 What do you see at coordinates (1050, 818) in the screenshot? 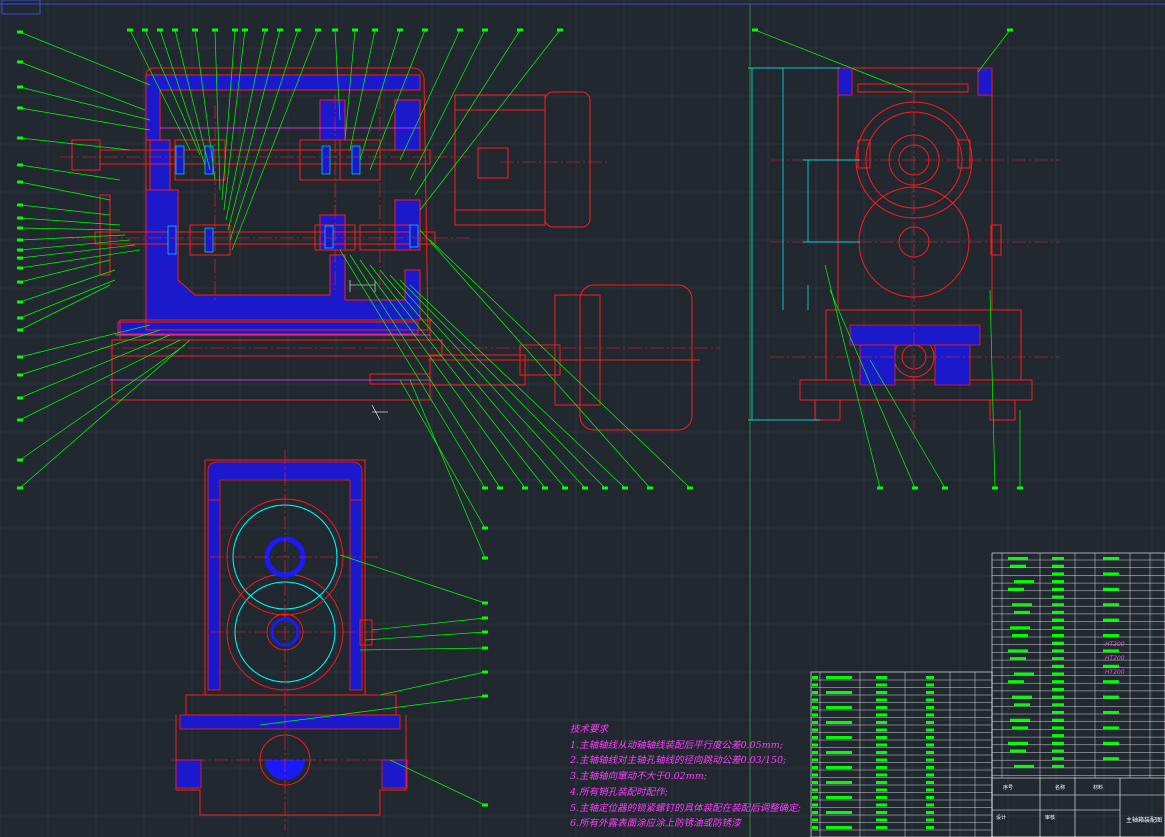
I see `title-block-checker: 审核` at bounding box center [1050, 818].